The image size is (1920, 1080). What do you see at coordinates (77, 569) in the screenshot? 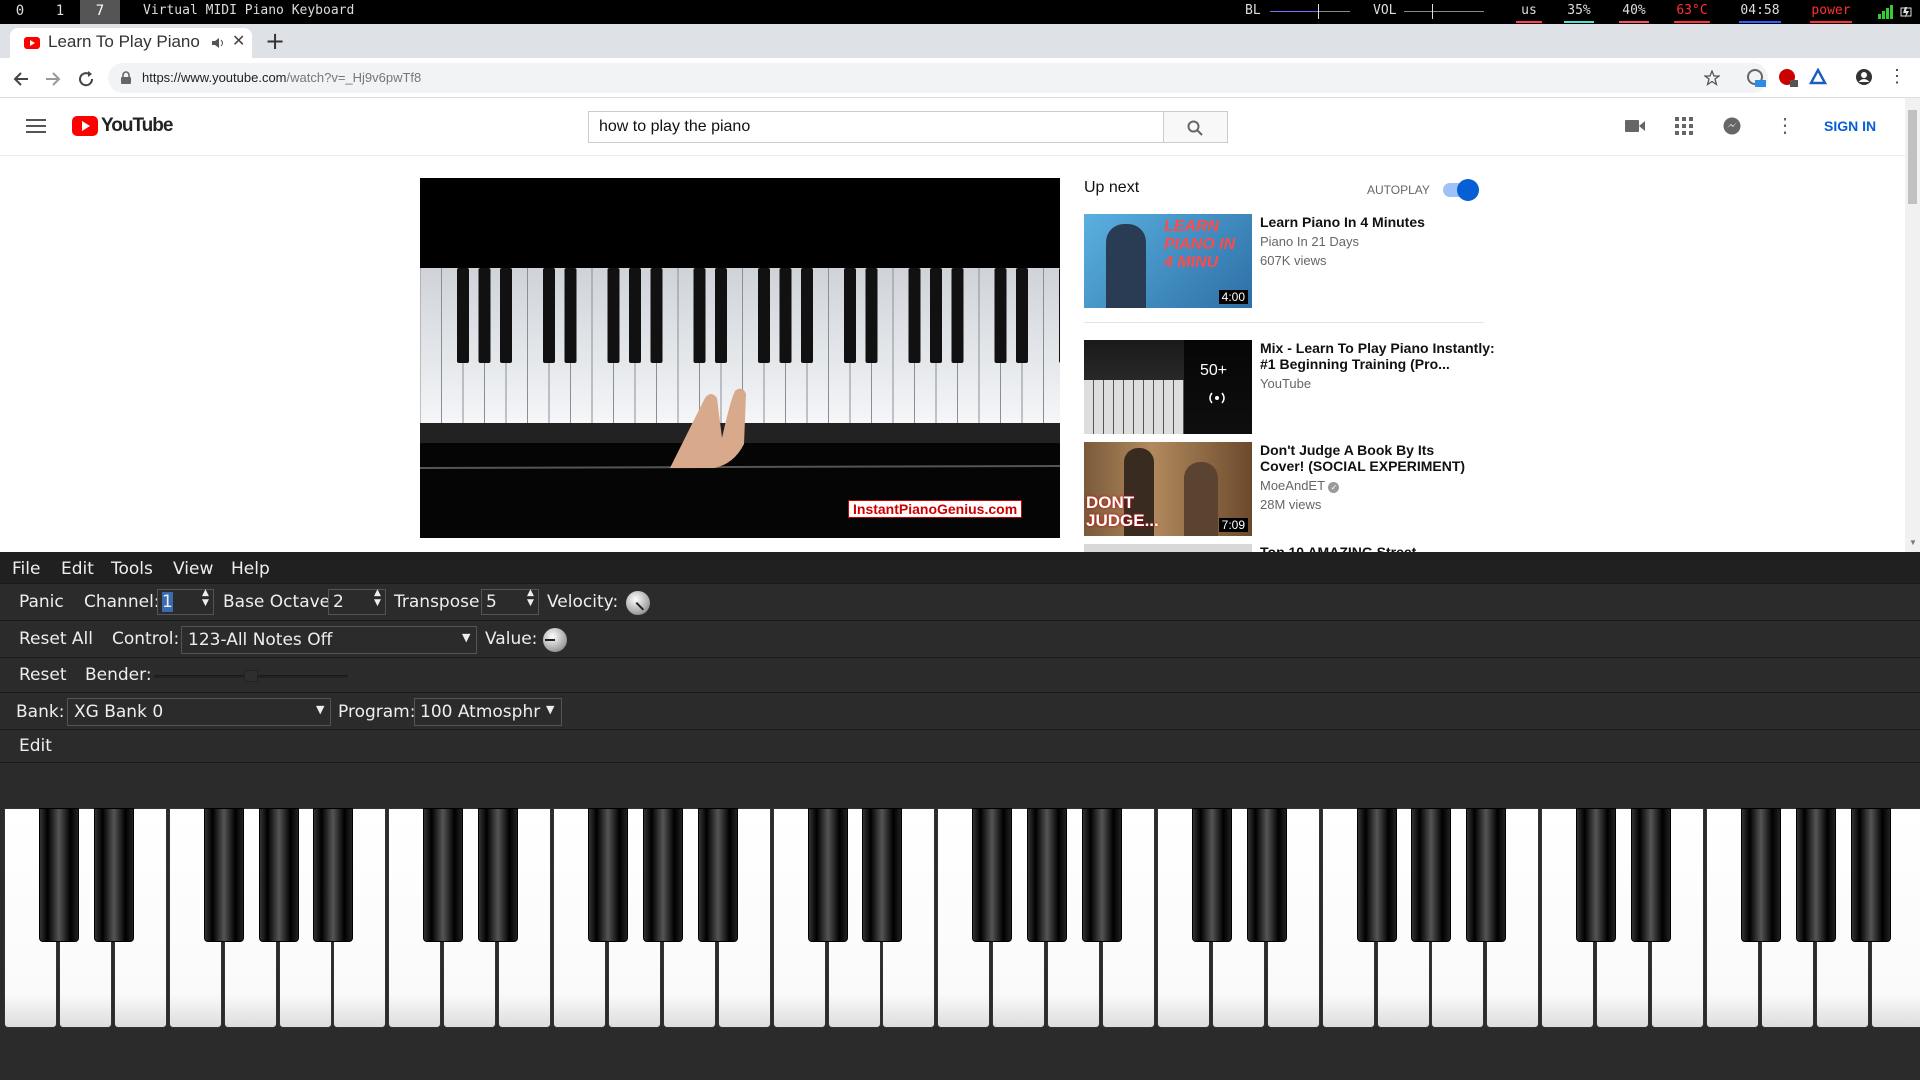
I see `menu-edit: Edit` at bounding box center [77, 569].